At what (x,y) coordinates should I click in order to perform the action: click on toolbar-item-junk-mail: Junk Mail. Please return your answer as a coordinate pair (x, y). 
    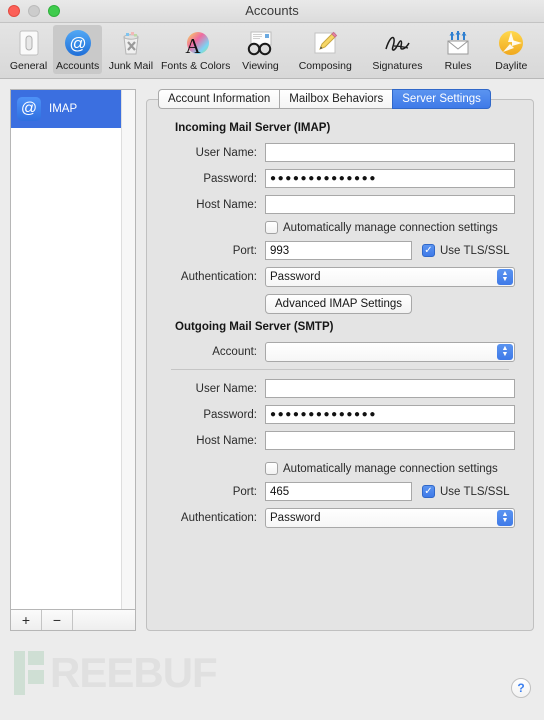
    Looking at the image, I should click on (130, 49).